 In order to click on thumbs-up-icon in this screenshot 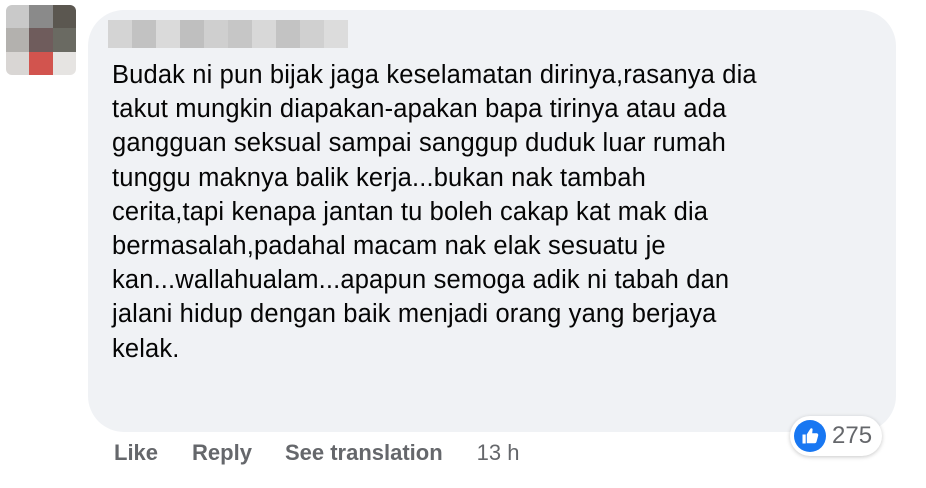, I will do `click(810, 436)`.